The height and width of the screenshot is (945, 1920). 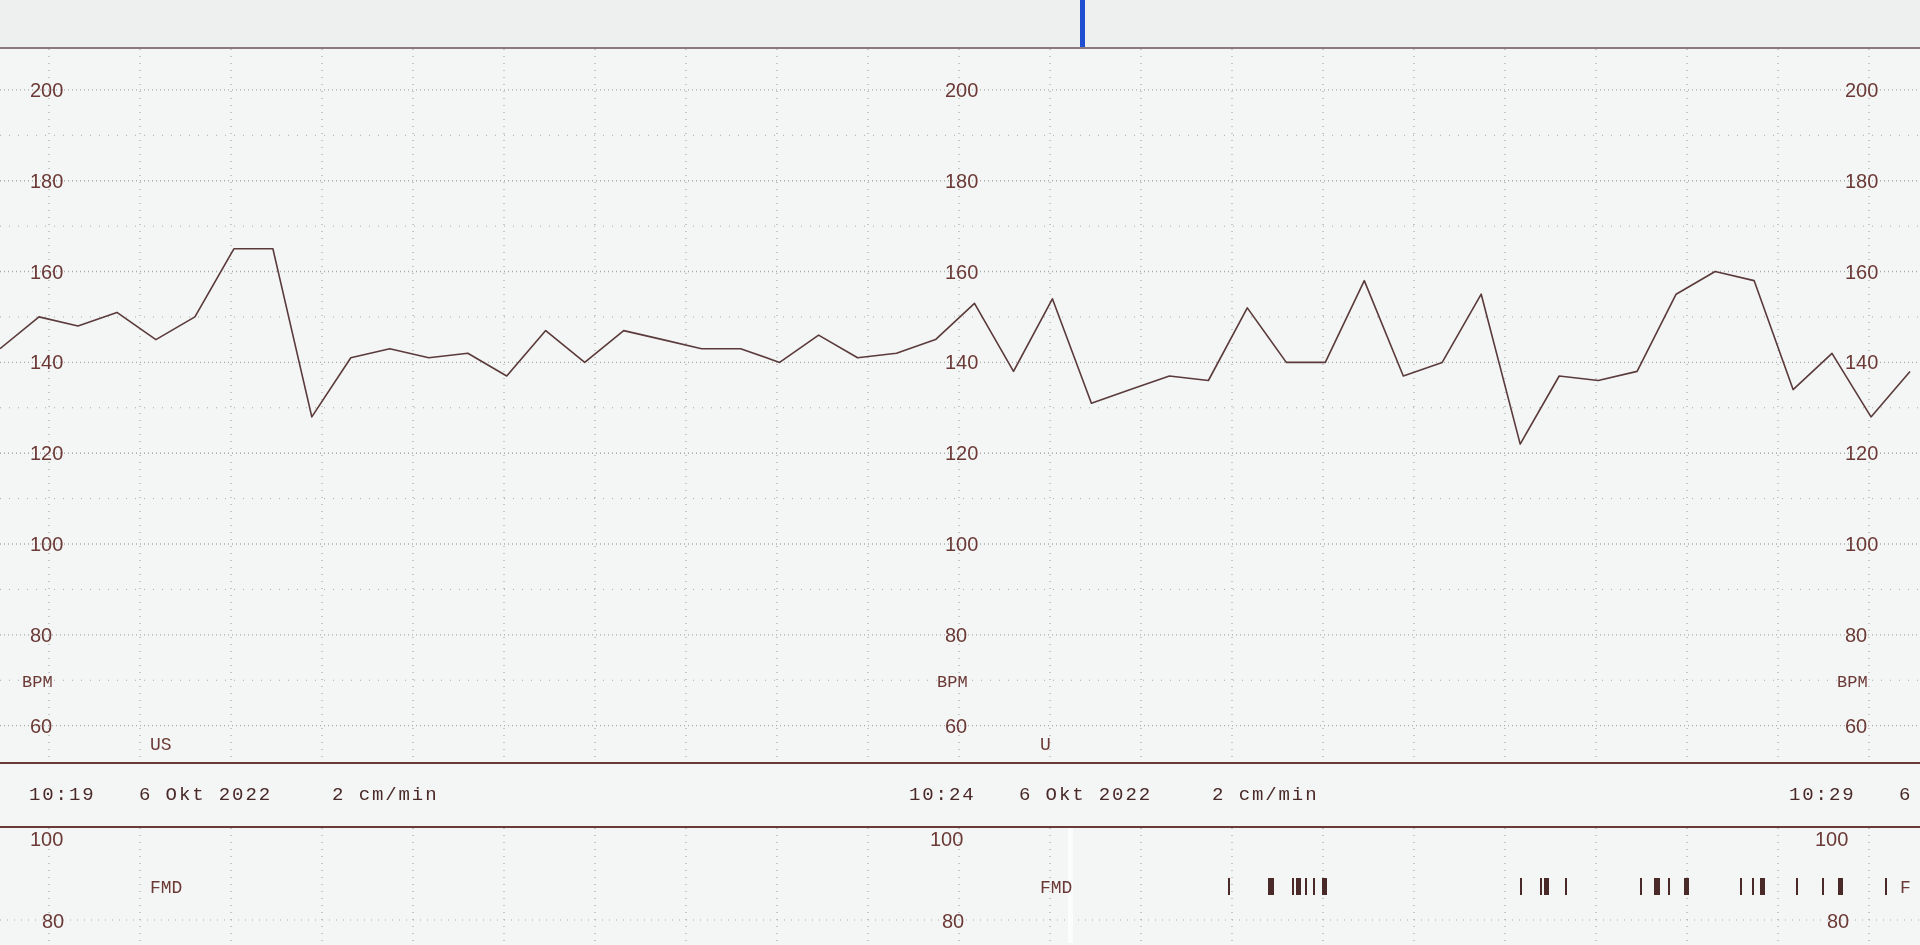 What do you see at coordinates (41, 725) in the screenshot?
I see `axis-tick-label: 60` at bounding box center [41, 725].